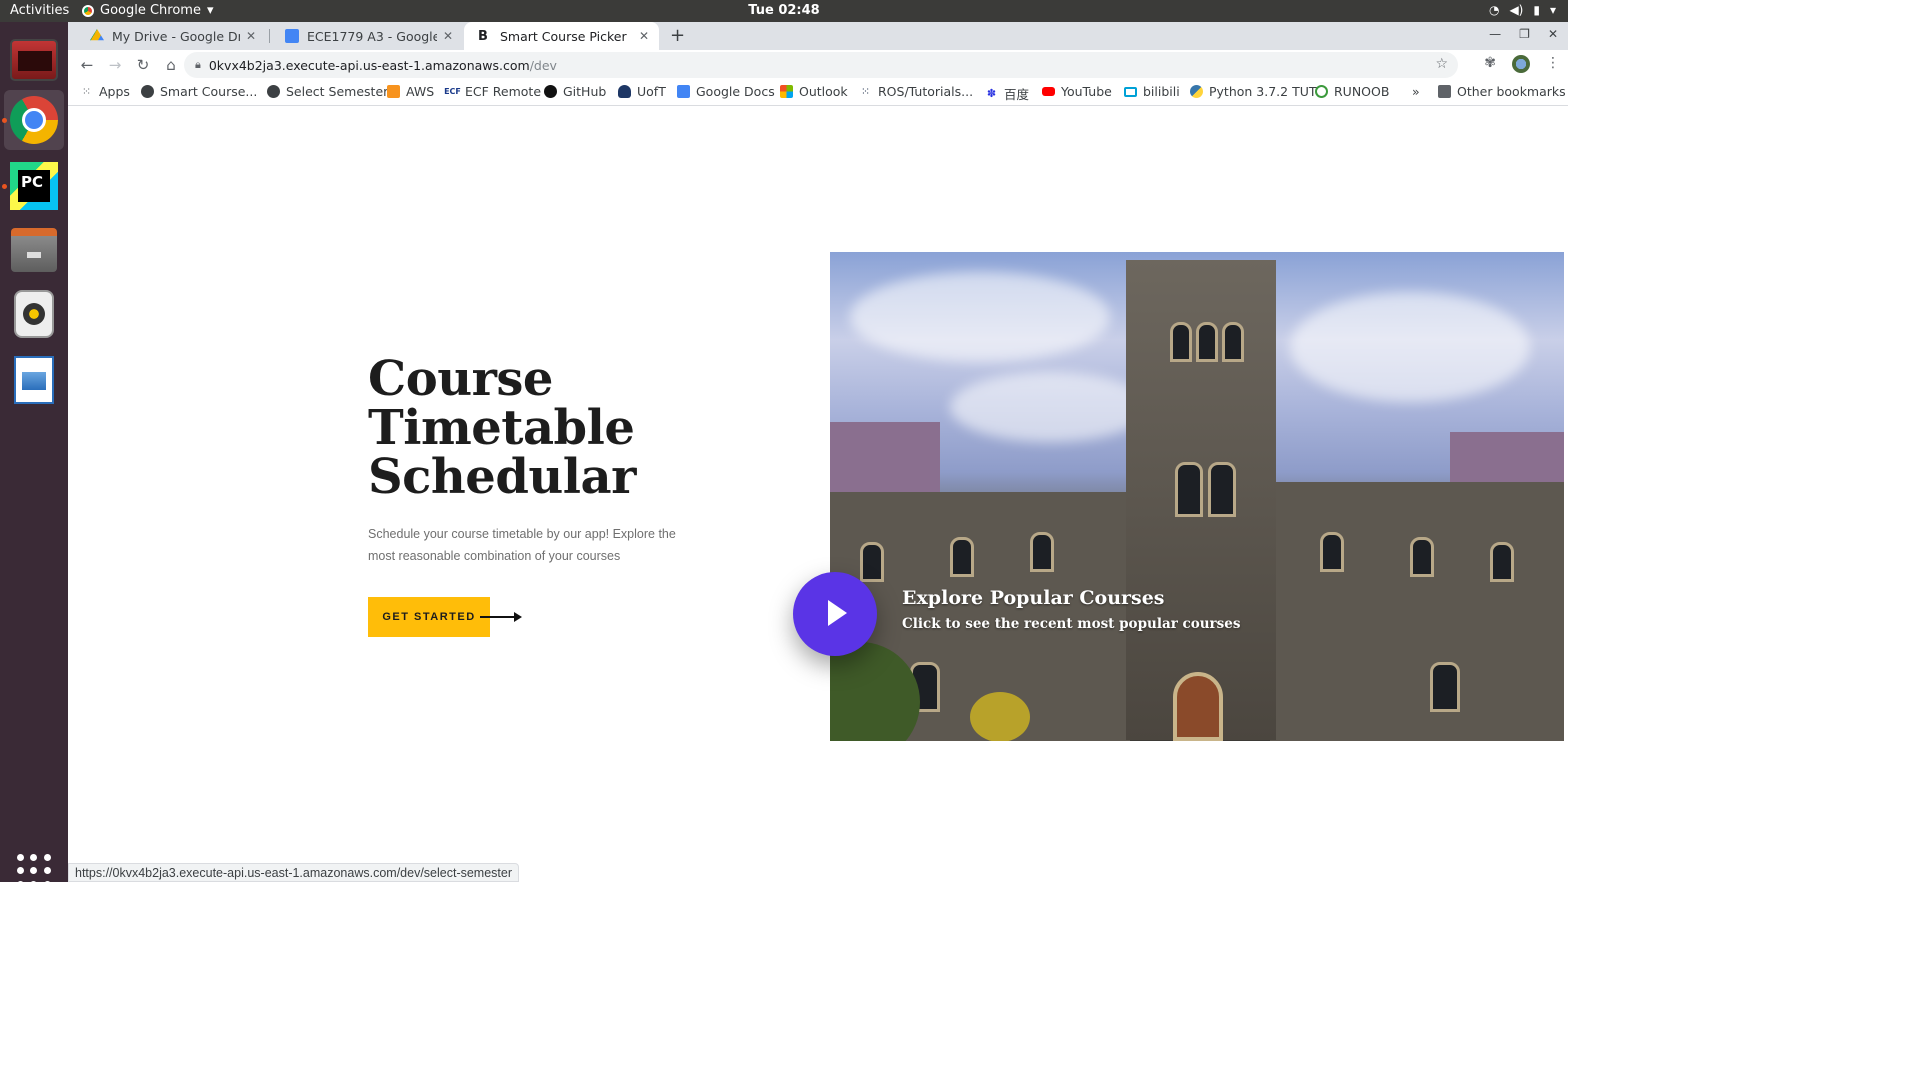 Image resolution: width=1920 pixels, height=1080 pixels. I want to click on clock: Tue 02:48, so click(784, 10).